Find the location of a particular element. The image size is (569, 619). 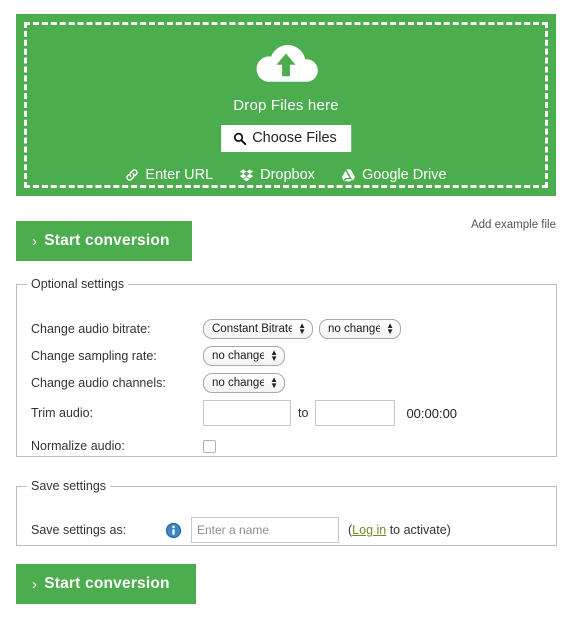

google-drive-link: Google Drive is located at coordinates (394, 175).